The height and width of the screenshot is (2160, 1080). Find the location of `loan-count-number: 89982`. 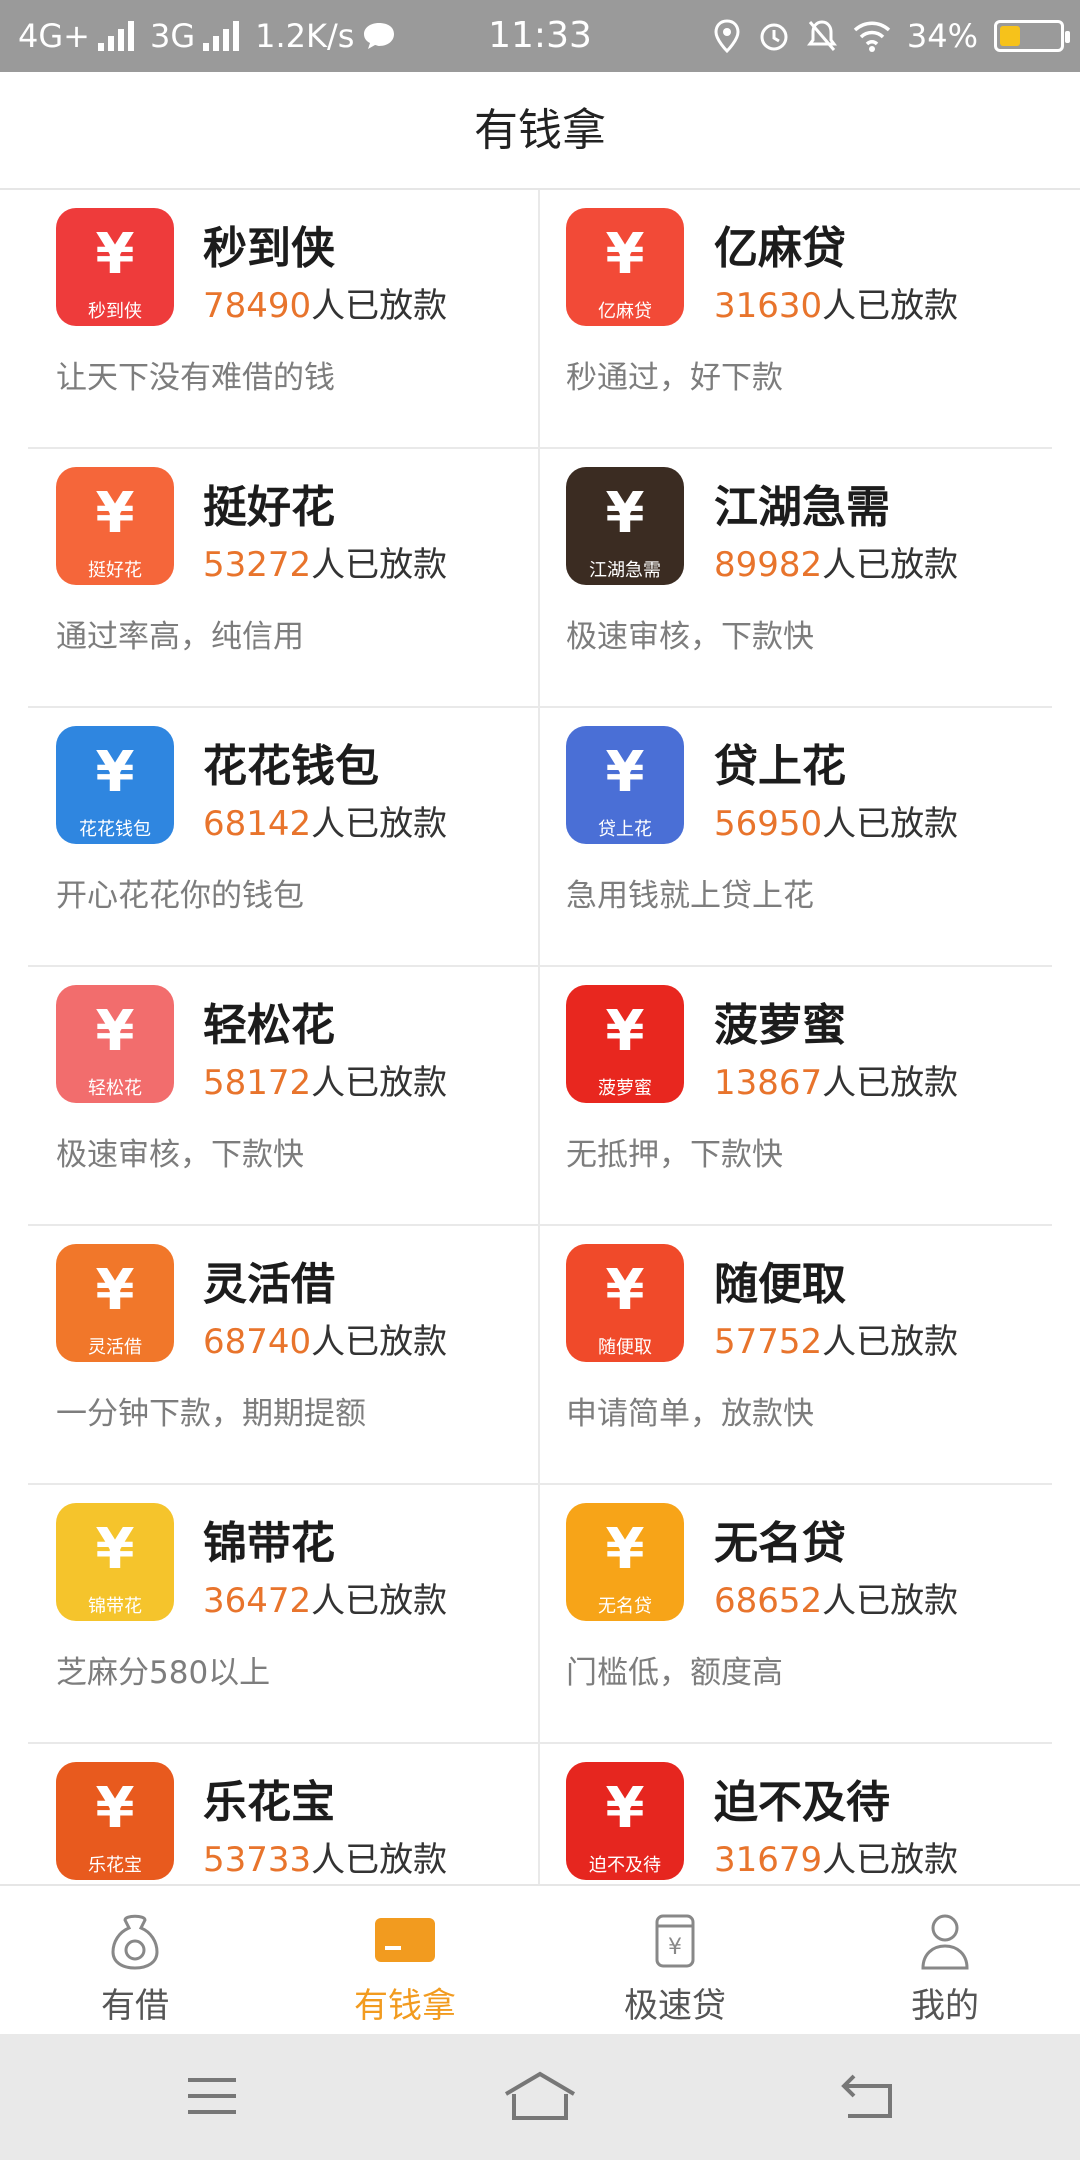

loan-count-number: 89982 is located at coordinates (768, 565).